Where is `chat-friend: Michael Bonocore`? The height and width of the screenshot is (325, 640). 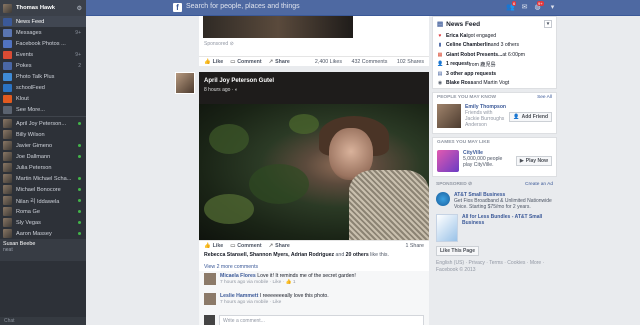 chat-friend: Michael Bonocore is located at coordinates (43, 189).